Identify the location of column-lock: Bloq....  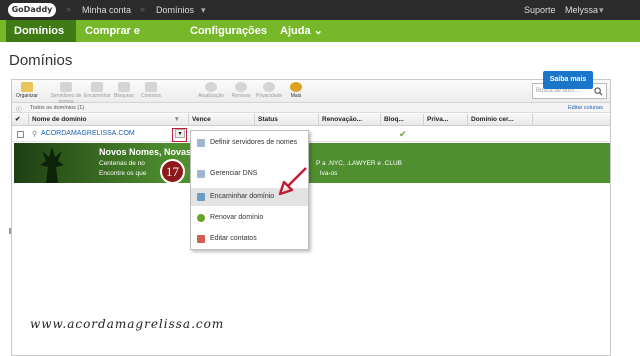
(402, 120).